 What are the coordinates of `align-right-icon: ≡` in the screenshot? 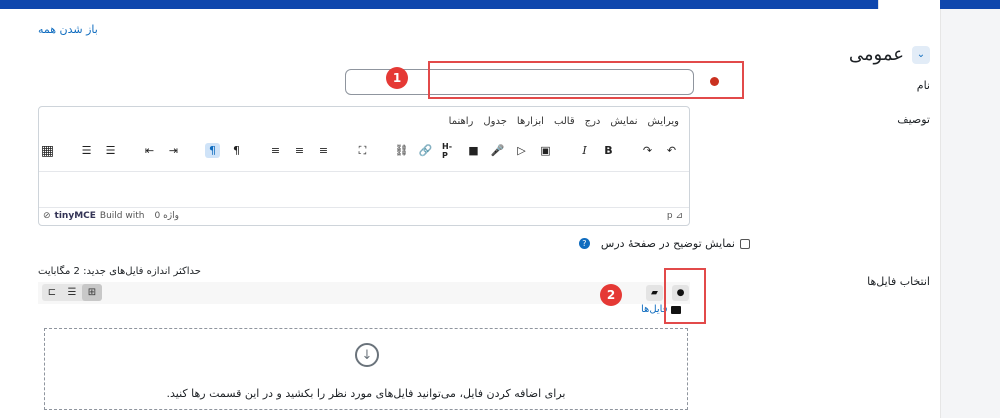 It's located at (275, 150).